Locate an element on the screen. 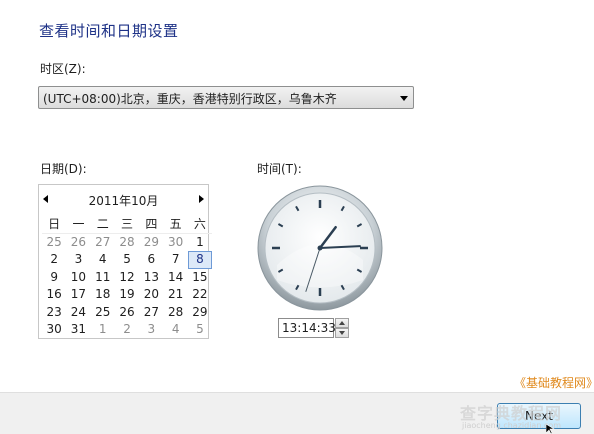 The width and height of the screenshot is (594, 434). next-month-icon is located at coordinates (201, 199).